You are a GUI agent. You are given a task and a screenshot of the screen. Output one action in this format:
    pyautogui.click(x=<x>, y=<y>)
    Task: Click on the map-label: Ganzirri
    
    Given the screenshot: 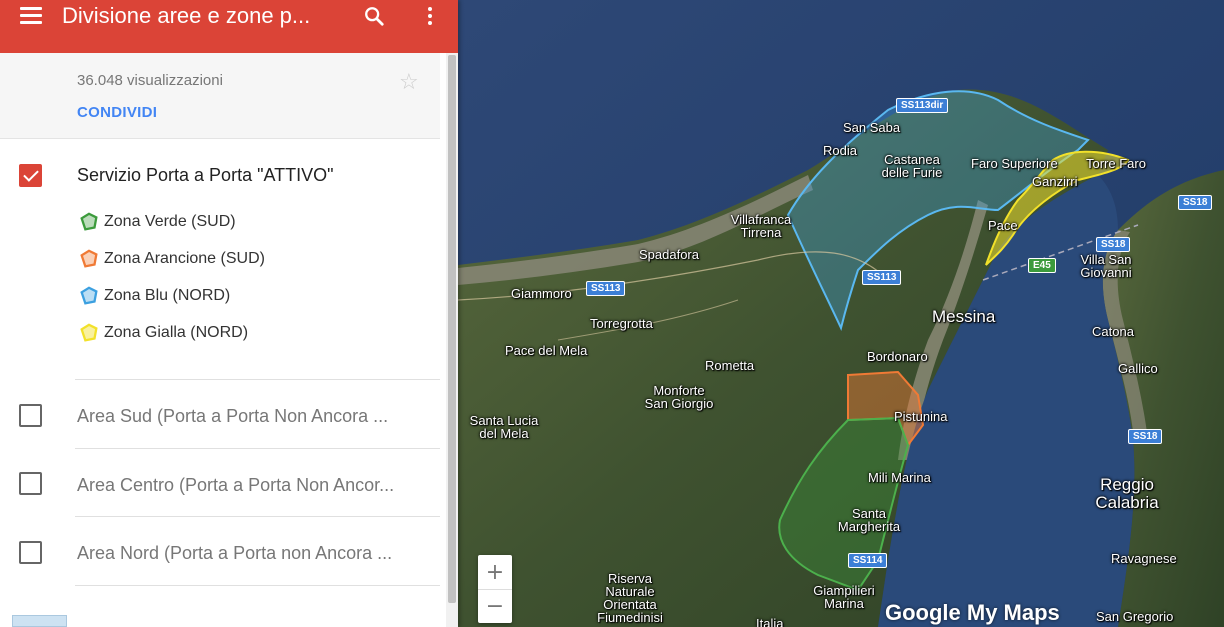 What is the action you would take?
    pyautogui.click(x=1055, y=181)
    